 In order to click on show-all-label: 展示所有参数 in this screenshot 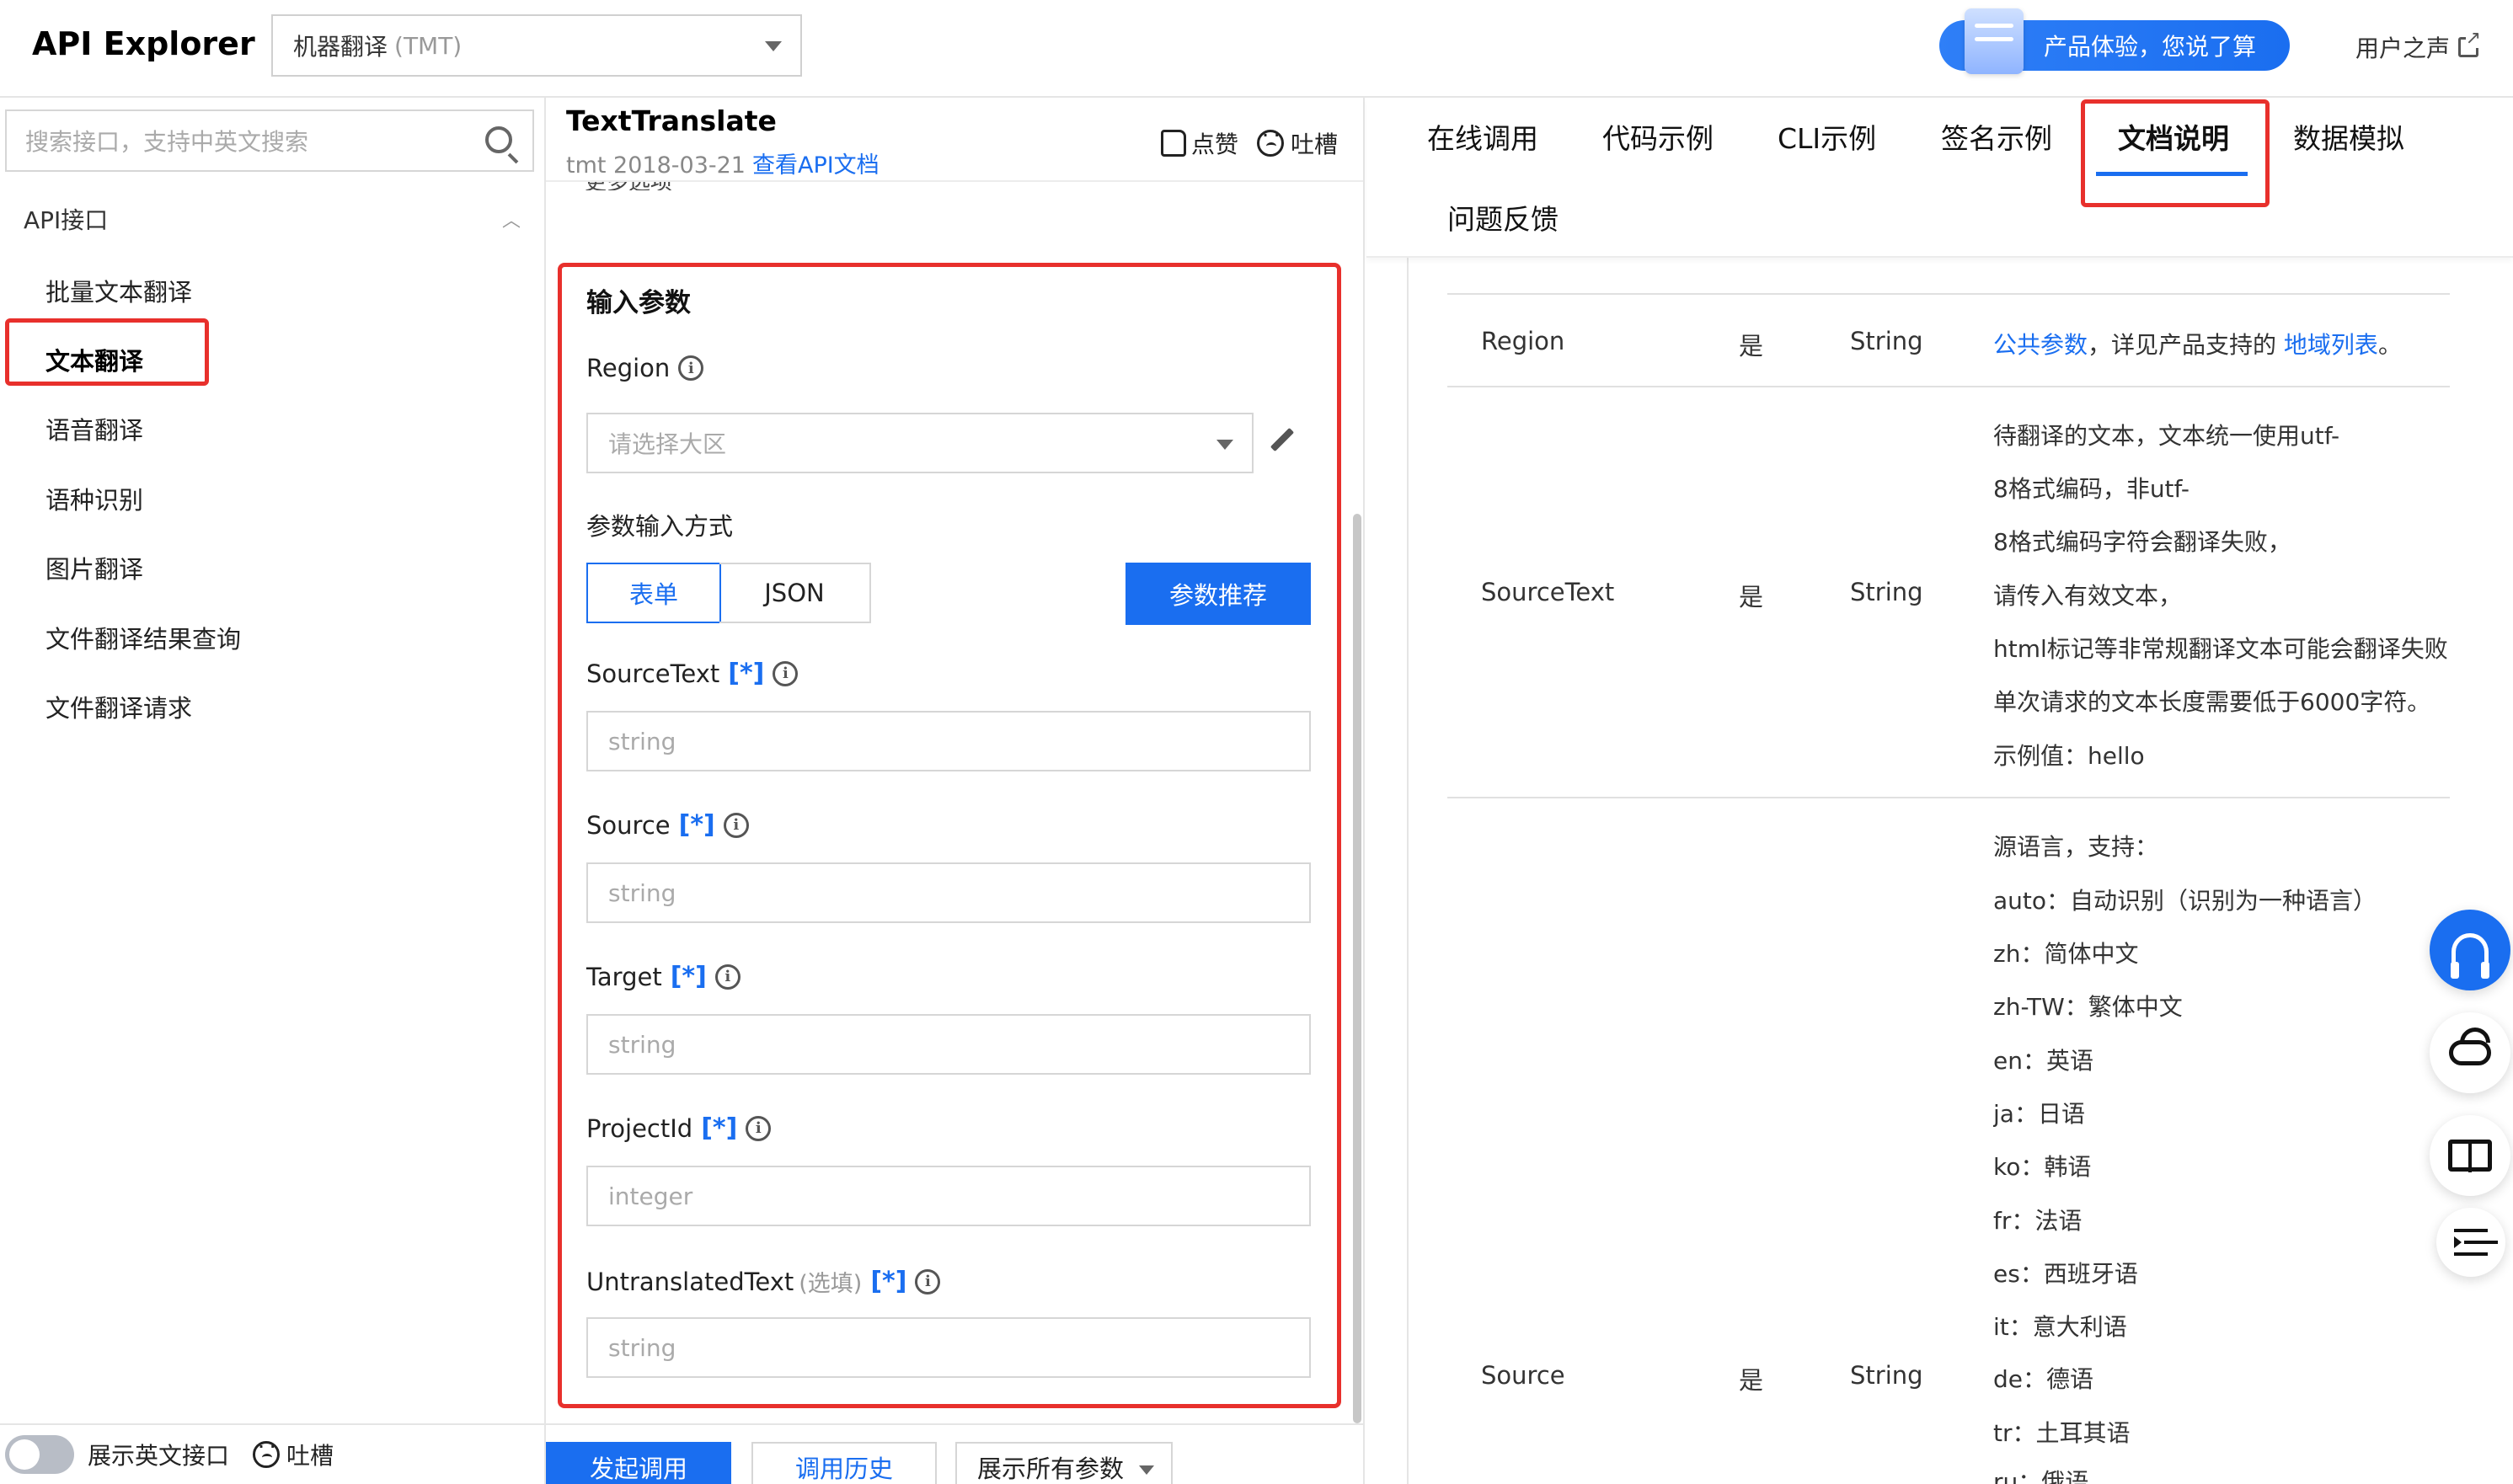, I will do `click(1051, 1469)`.